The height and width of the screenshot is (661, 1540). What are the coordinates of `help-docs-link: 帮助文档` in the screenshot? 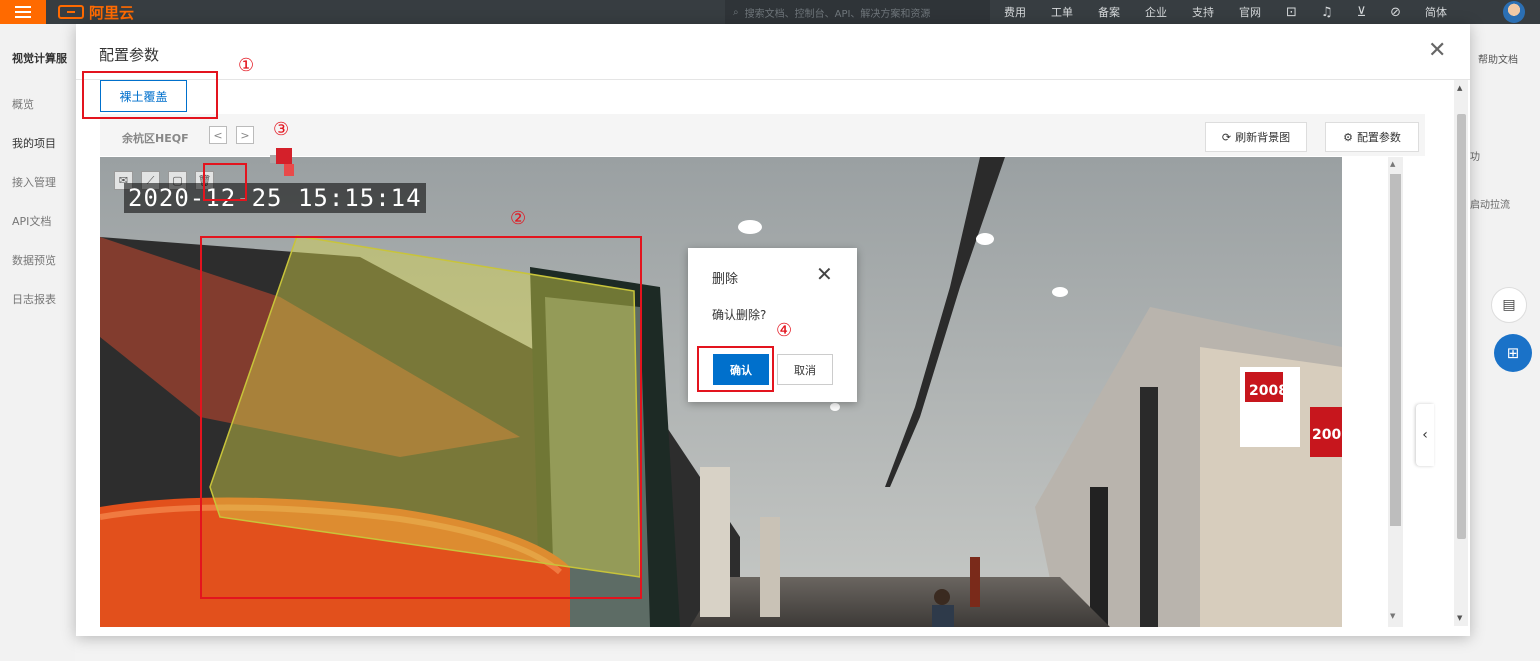 It's located at (1498, 58).